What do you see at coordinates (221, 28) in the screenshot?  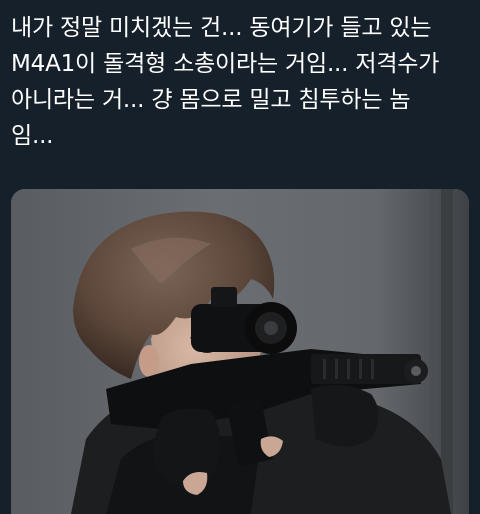 I see `tweet-text-line: 내가 정말 미치겠는 건... 동여기가 들고 있는` at bounding box center [221, 28].